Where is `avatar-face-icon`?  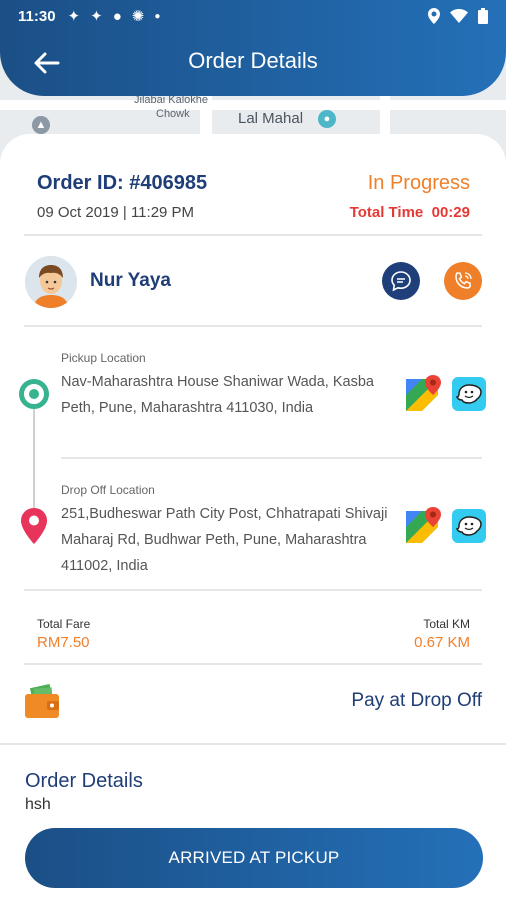
avatar-face-icon is located at coordinates (51, 282).